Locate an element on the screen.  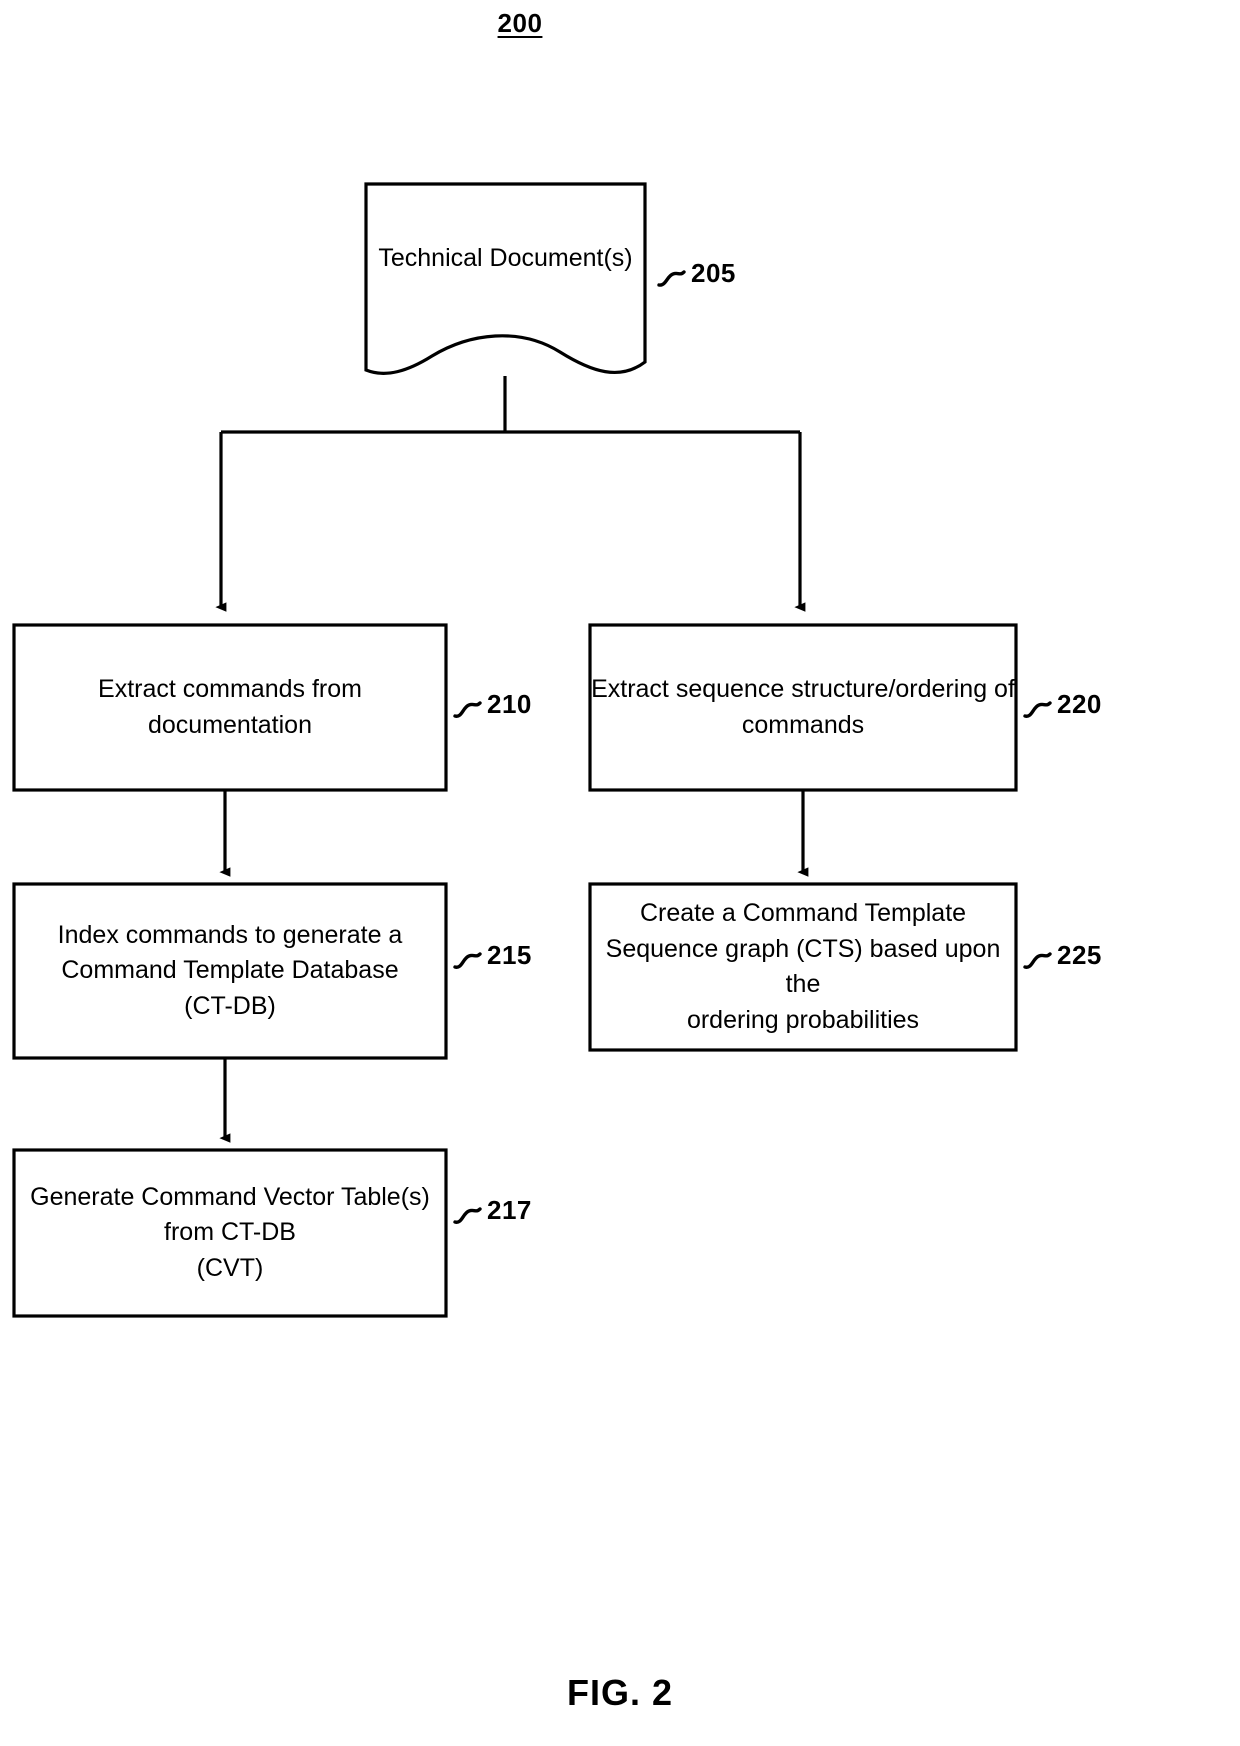
reference-numeral-215: 215 is located at coordinates (509, 955).